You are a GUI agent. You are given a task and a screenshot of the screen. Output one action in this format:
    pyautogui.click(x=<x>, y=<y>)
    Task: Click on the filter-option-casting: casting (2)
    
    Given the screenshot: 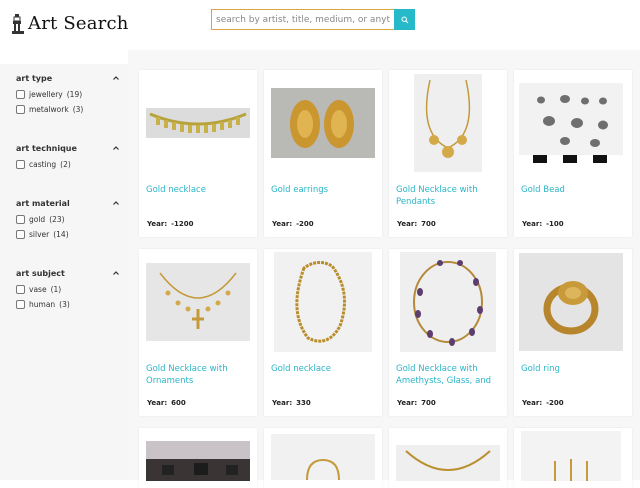 What is the action you would take?
    pyautogui.click(x=68, y=164)
    